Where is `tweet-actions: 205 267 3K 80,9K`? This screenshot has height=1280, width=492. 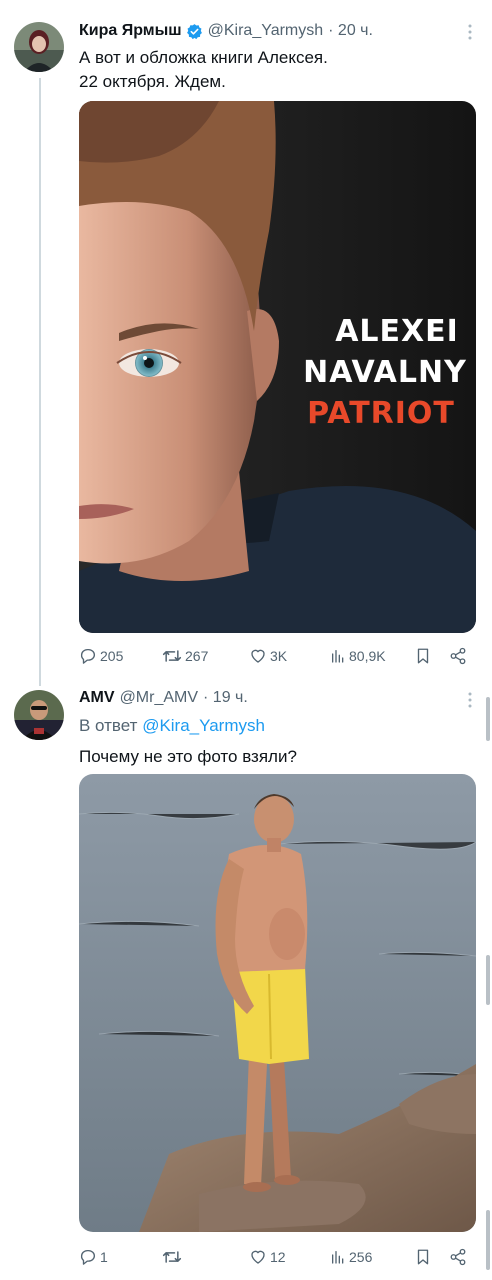
tweet-actions: 205 267 3K 80,9K is located at coordinates (277, 656).